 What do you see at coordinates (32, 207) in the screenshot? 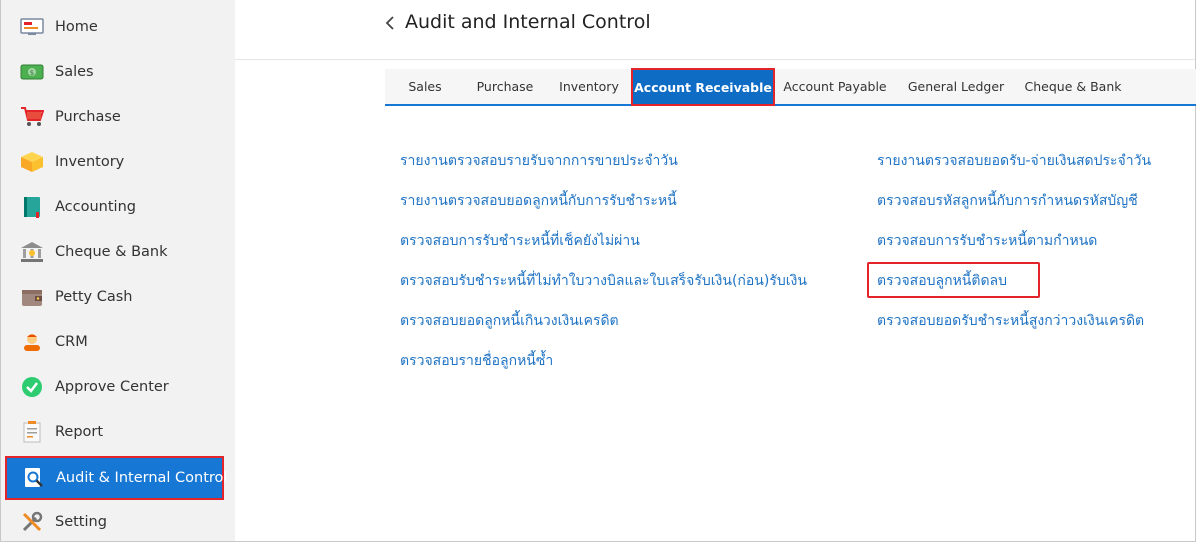
I see `book-icon` at bounding box center [32, 207].